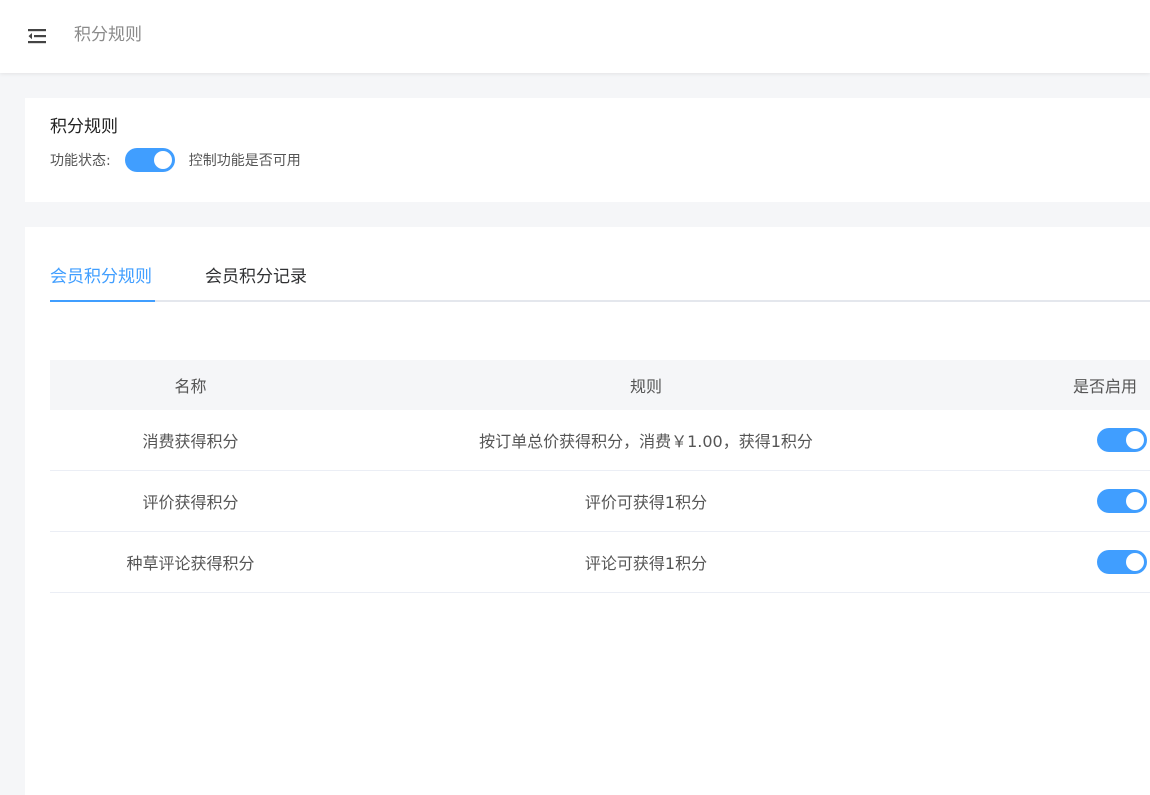 The width and height of the screenshot is (1150, 795). What do you see at coordinates (190, 502) in the screenshot?
I see `rule-name: 评价获得积分` at bounding box center [190, 502].